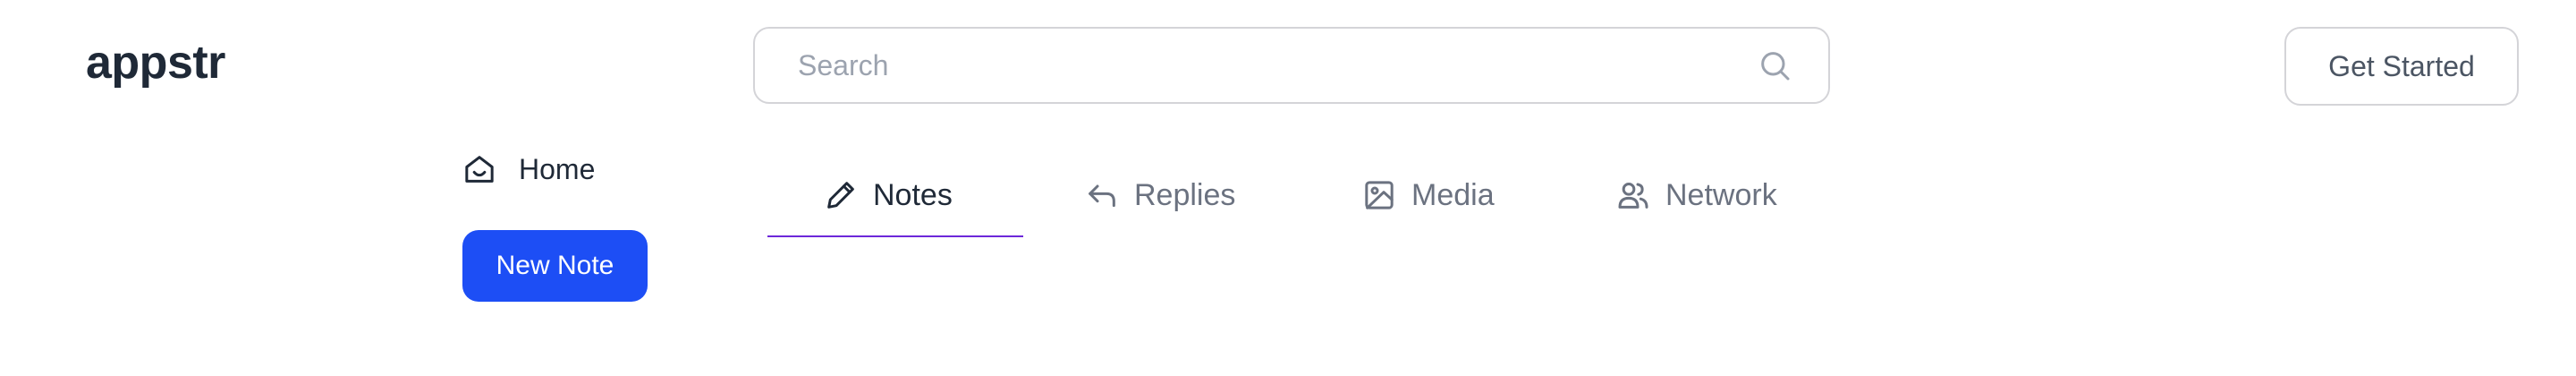  Describe the element at coordinates (1379, 195) in the screenshot. I see `image-icon` at that location.